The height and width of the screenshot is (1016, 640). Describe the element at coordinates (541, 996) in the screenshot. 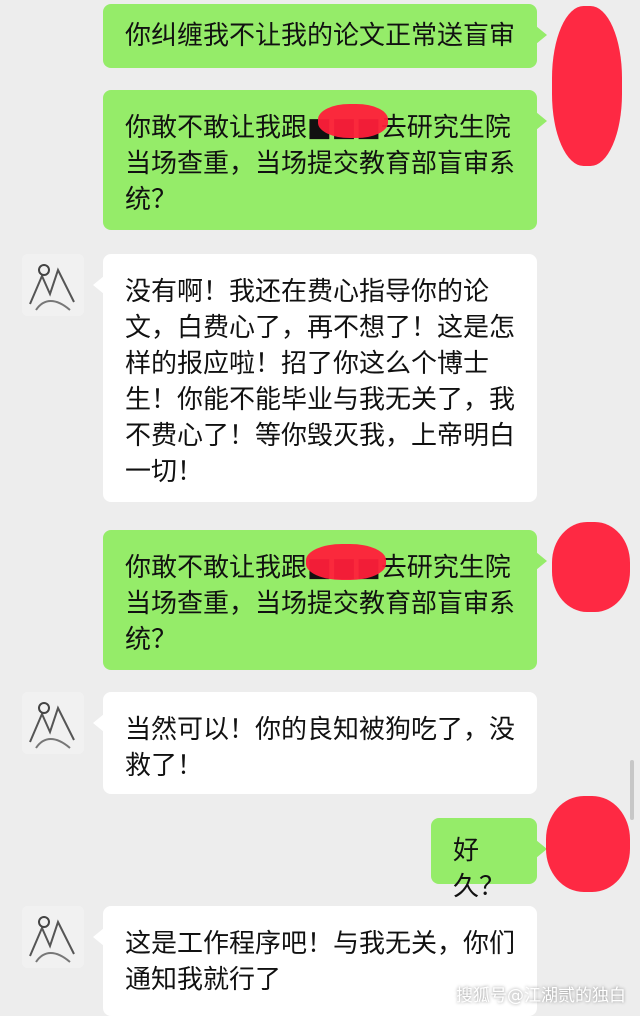

I see `watermark: 搜狐号@江湖贰的独白` at that location.